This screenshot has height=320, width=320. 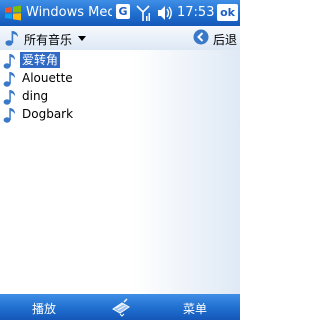 What do you see at coordinates (44, 308) in the screenshot?
I see `play-softkey: 播放` at bounding box center [44, 308].